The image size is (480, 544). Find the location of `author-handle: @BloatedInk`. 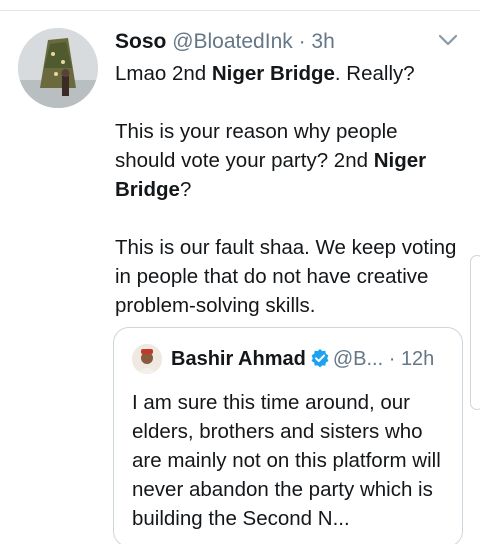

author-handle: @BloatedInk is located at coordinates (232, 41).